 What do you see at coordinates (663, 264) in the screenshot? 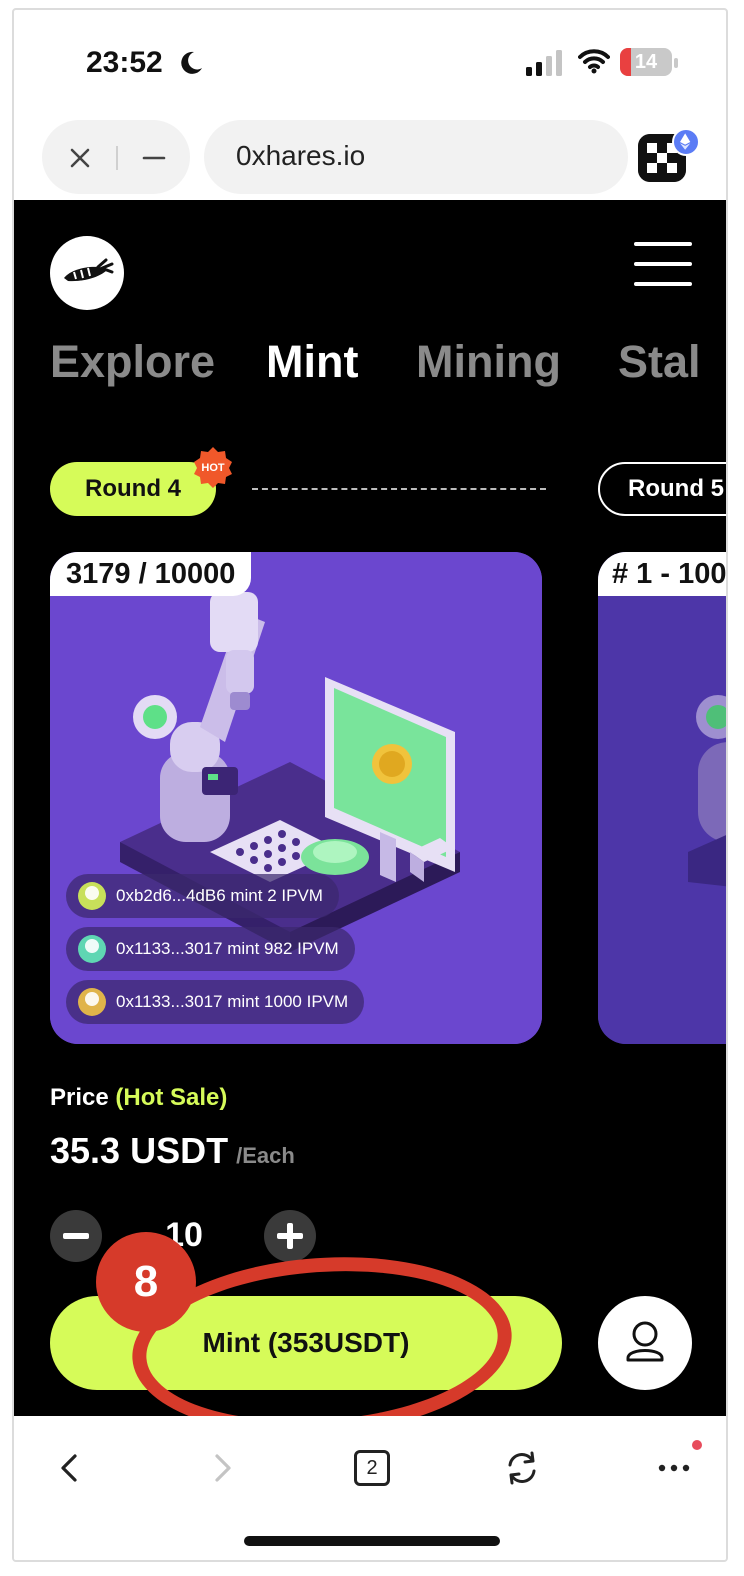
I see `menu-icon-bar-middle` at bounding box center [663, 264].